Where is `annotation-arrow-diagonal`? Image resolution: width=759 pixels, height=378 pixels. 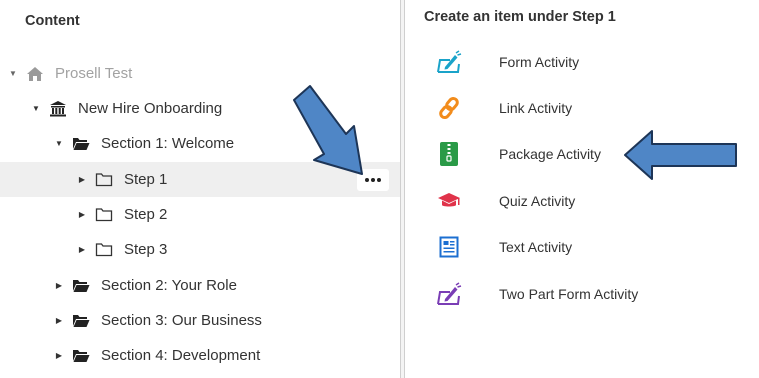
annotation-arrow-diagonal is located at coordinates (328, 130).